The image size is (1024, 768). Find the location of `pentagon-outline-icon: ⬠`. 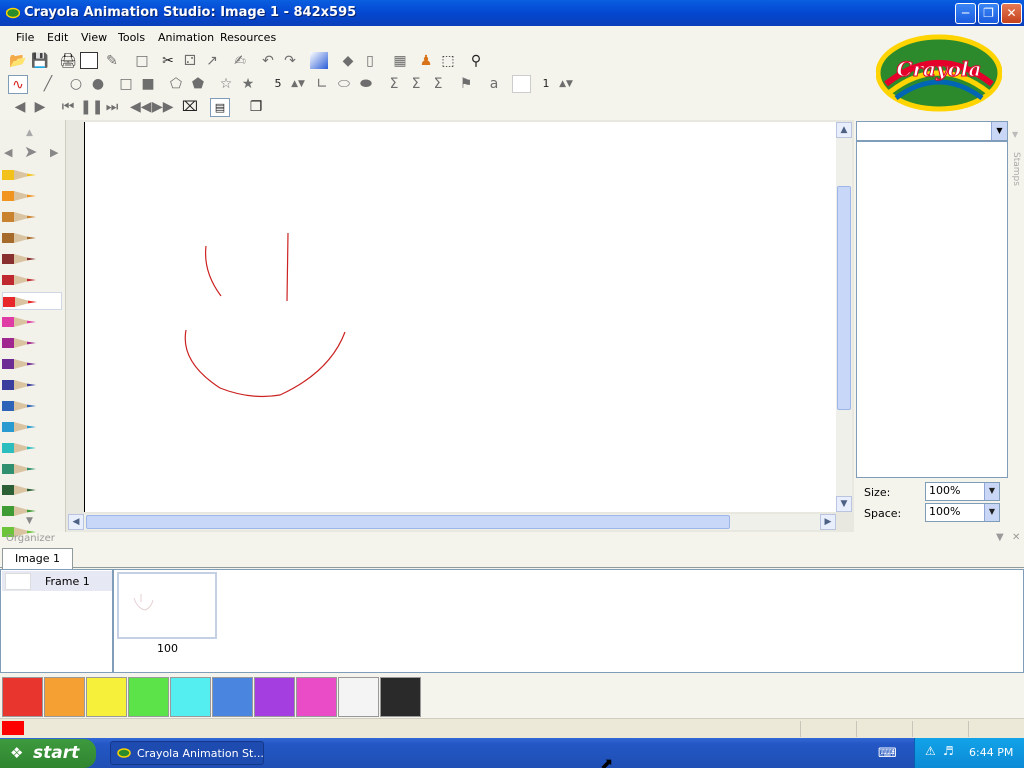

pentagon-outline-icon: ⬠ is located at coordinates (176, 84).